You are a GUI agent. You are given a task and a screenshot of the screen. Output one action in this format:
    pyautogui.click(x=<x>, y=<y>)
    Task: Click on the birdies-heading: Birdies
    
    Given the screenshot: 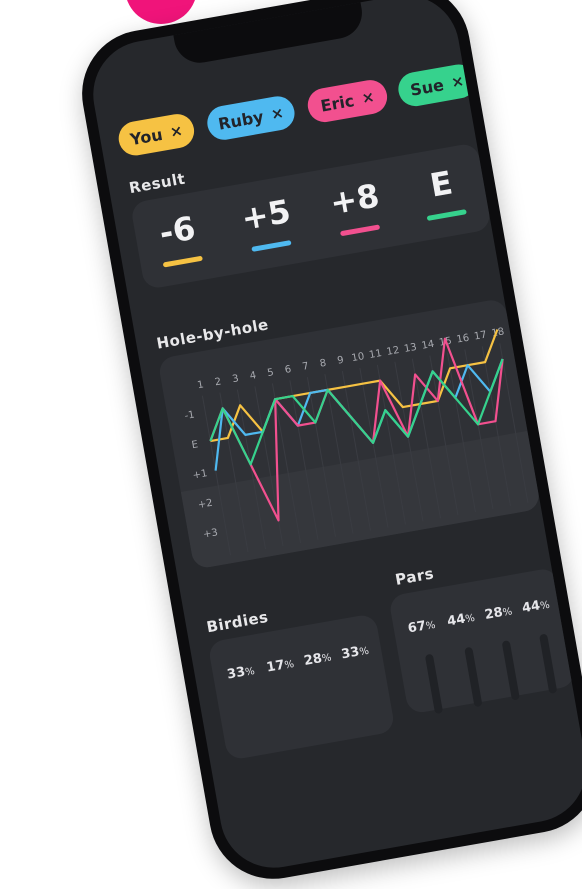 What is the action you would take?
    pyautogui.click(x=237, y=622)
    